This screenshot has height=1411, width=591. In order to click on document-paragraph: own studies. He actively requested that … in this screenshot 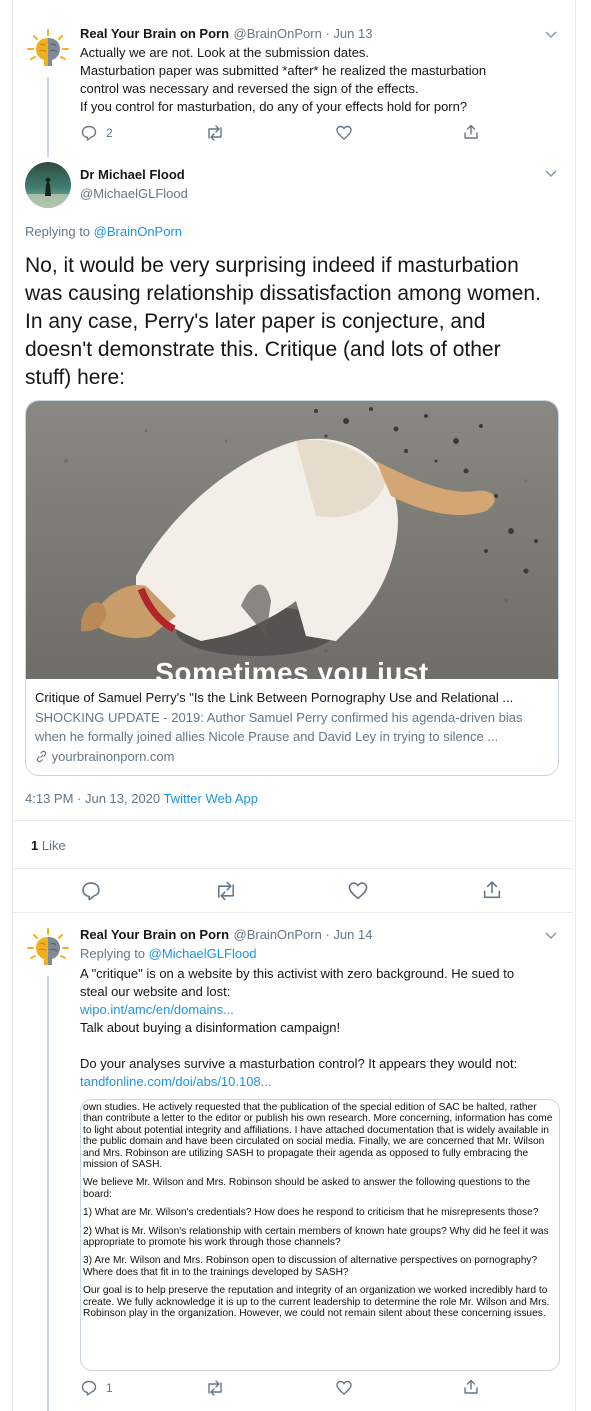, I will do `click(318, 1136)`.